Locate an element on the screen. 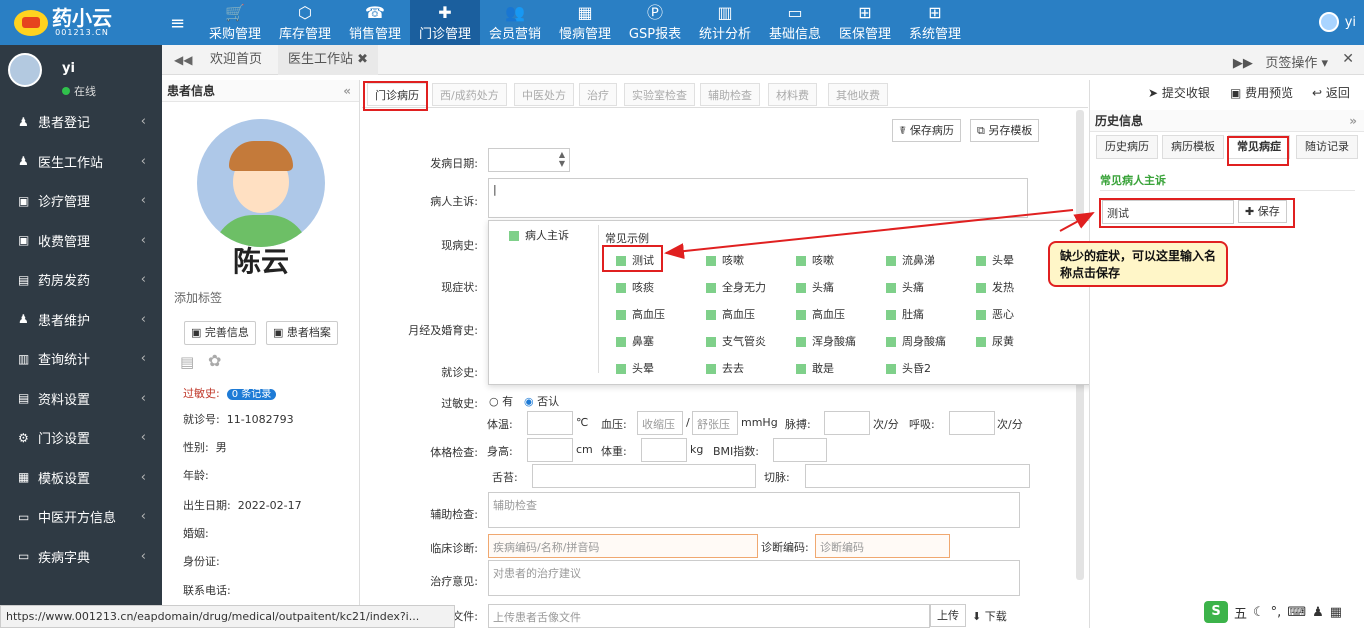 This screenshot has width=1364, height=628. ime-mode: 五 is located at coordinates (1240, 612).